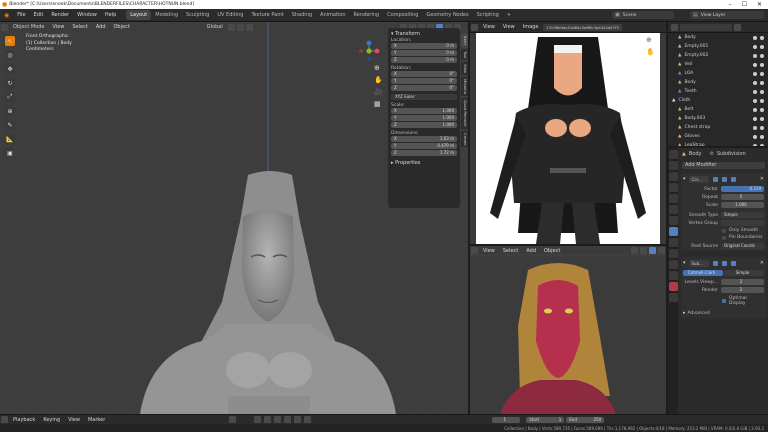 The height and width of the screenshot is (432, 768). What do you see at coordinates (96, 420) in the screenshot?
I see `timeline-menu-marker: Marker` at bounding box center [96, 420].